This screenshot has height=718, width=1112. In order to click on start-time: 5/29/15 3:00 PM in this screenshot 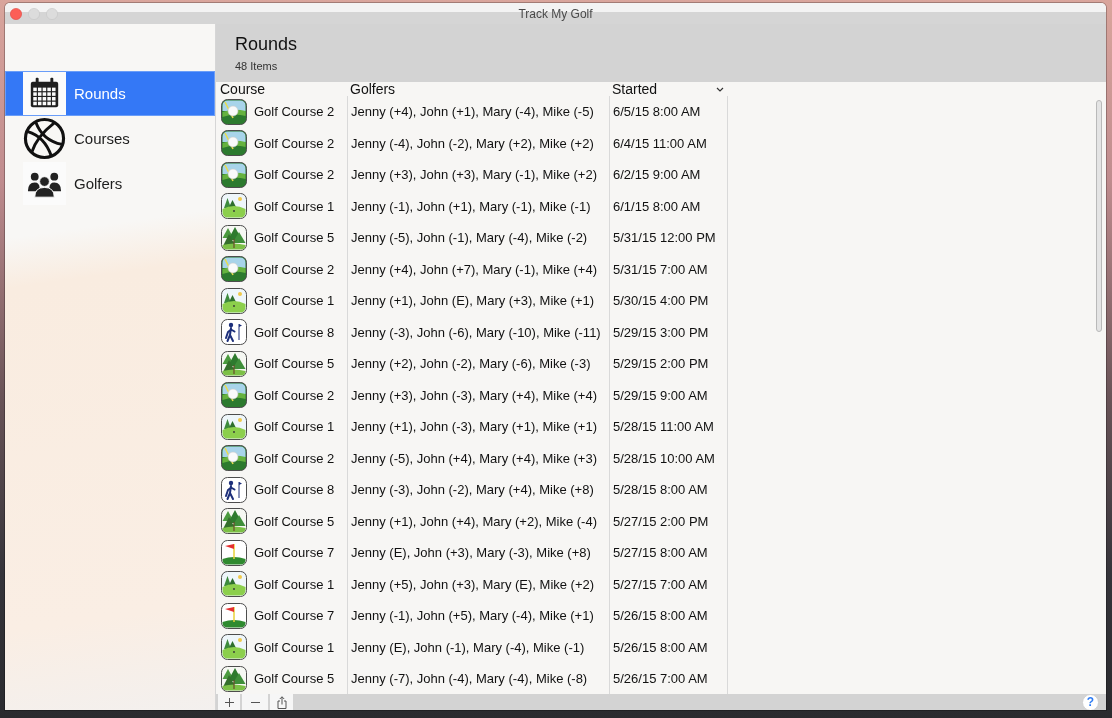, I will do `click(669, 332)`.